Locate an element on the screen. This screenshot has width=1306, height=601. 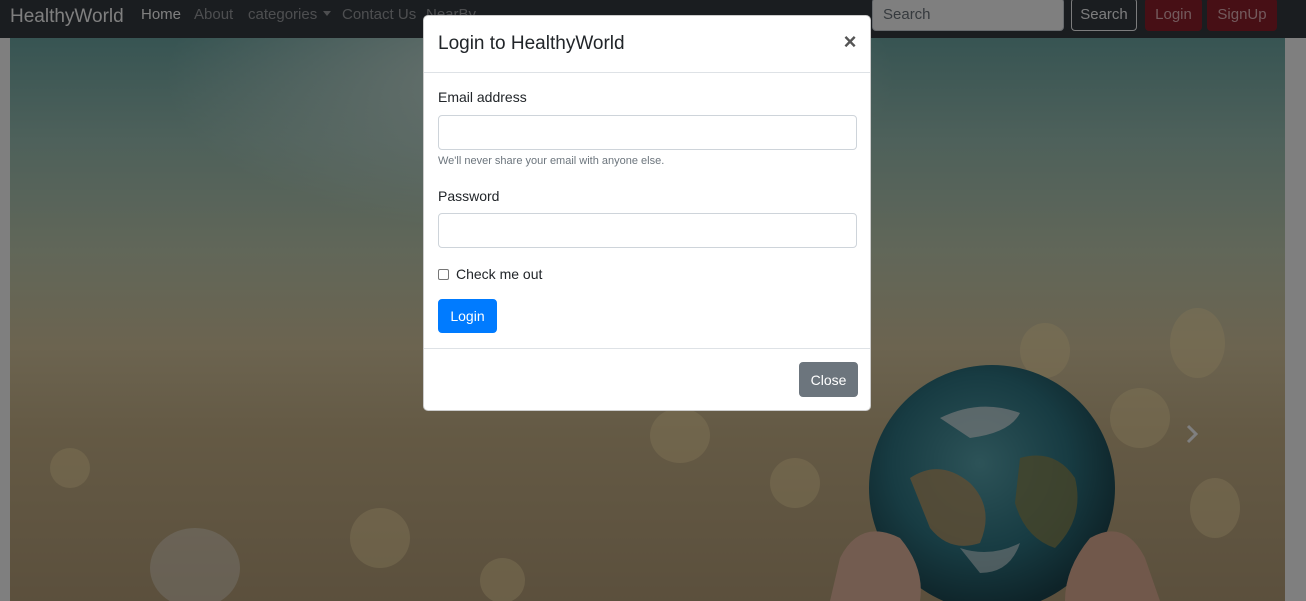
password-label: Password is located at coordinates (469, 196).